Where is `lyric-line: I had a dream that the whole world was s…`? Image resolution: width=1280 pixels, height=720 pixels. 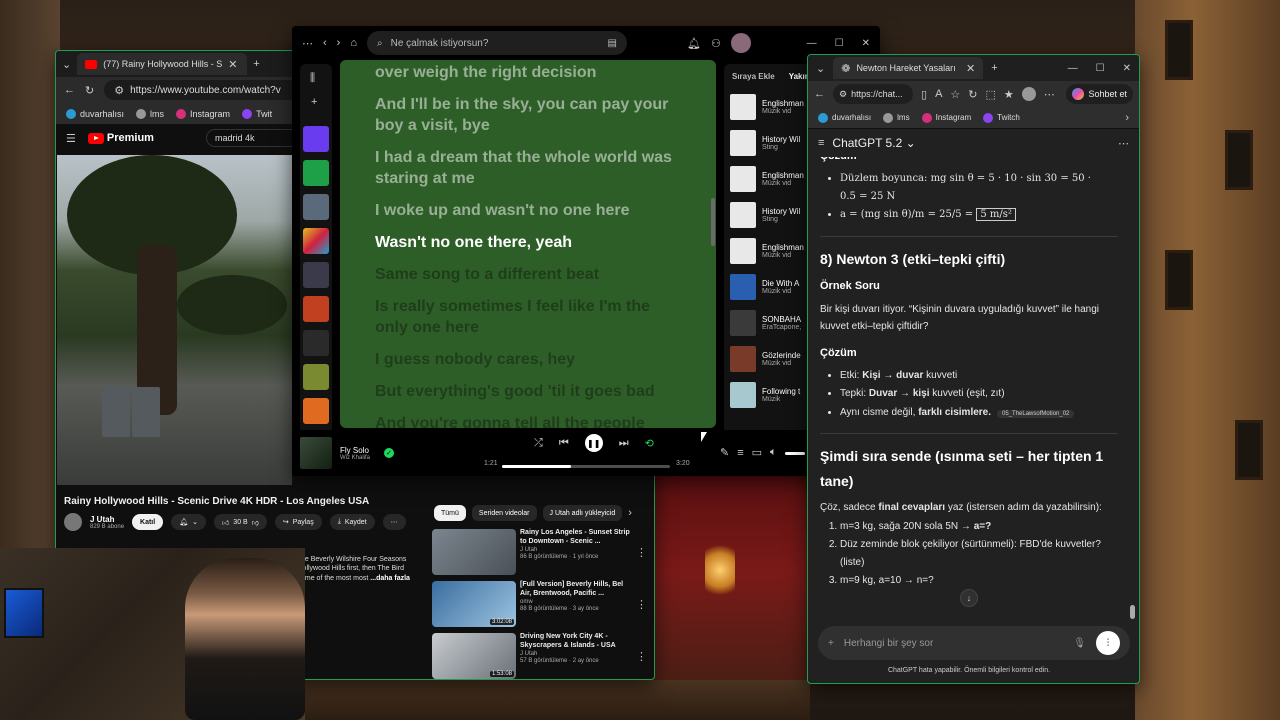
lyric-line: I had a dream that the whole world was s… is located at coordinates (528, 168).